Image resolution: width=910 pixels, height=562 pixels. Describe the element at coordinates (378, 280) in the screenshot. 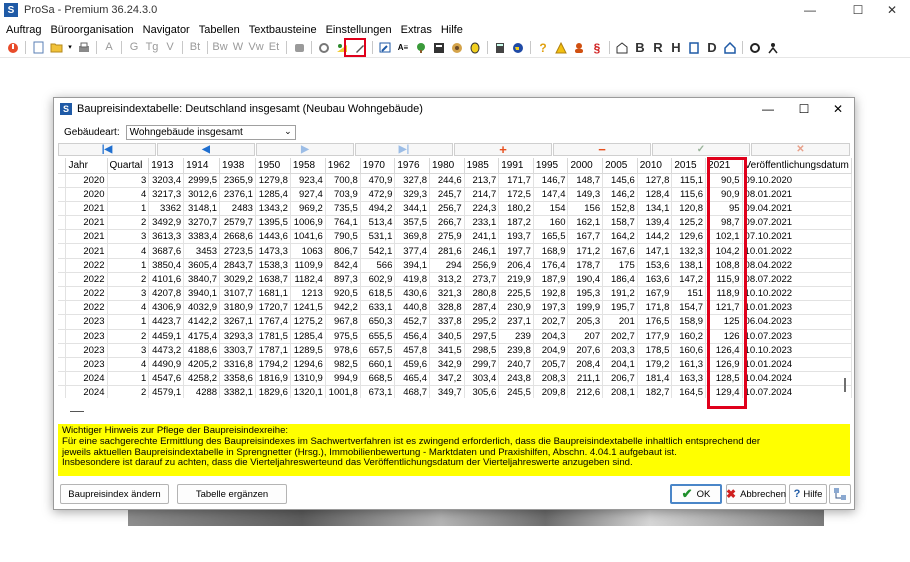

I see `table-cell: 602,9` at that location.